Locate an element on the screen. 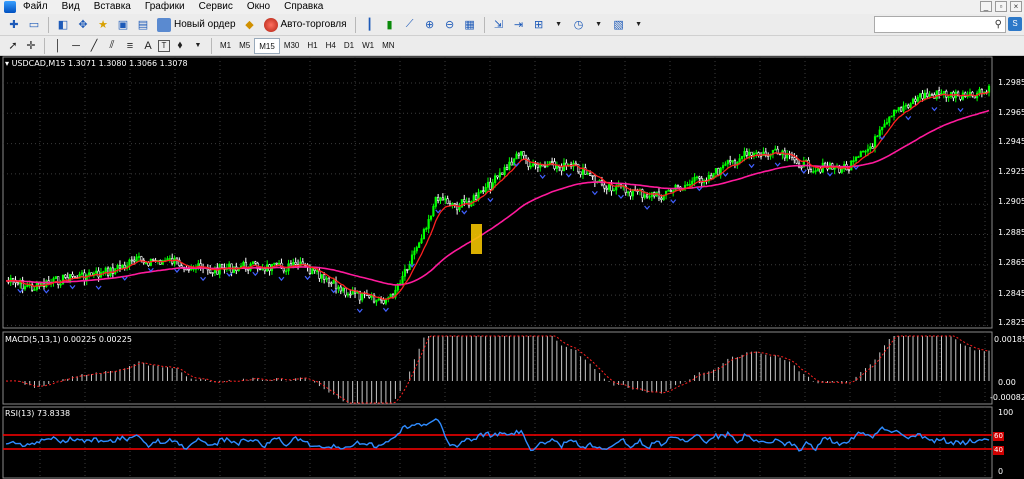 The image size is (1024, 479). text-icon: A is located at coordinates (148, 46).